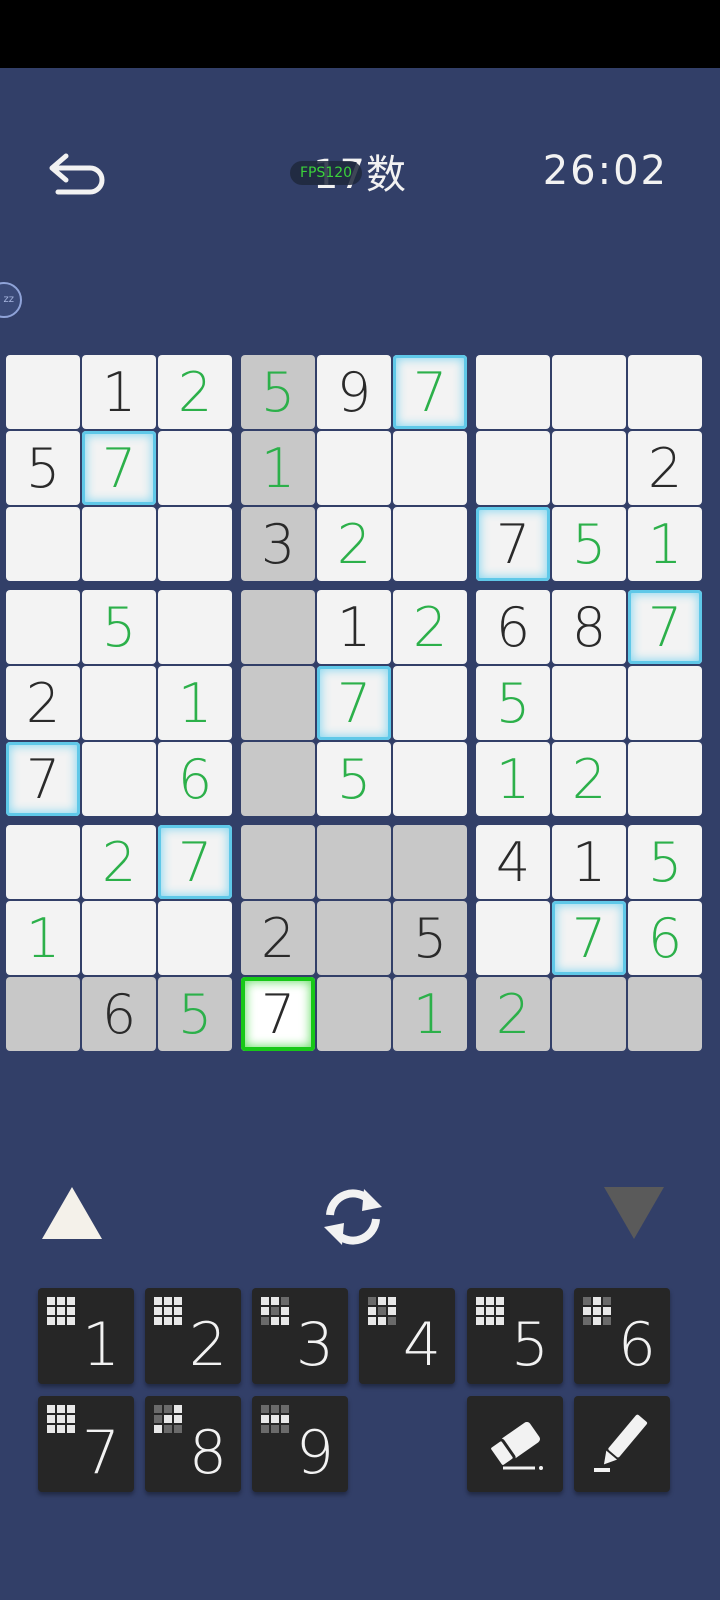  I want to click on triangle-up-icon, so click(72, 1213).